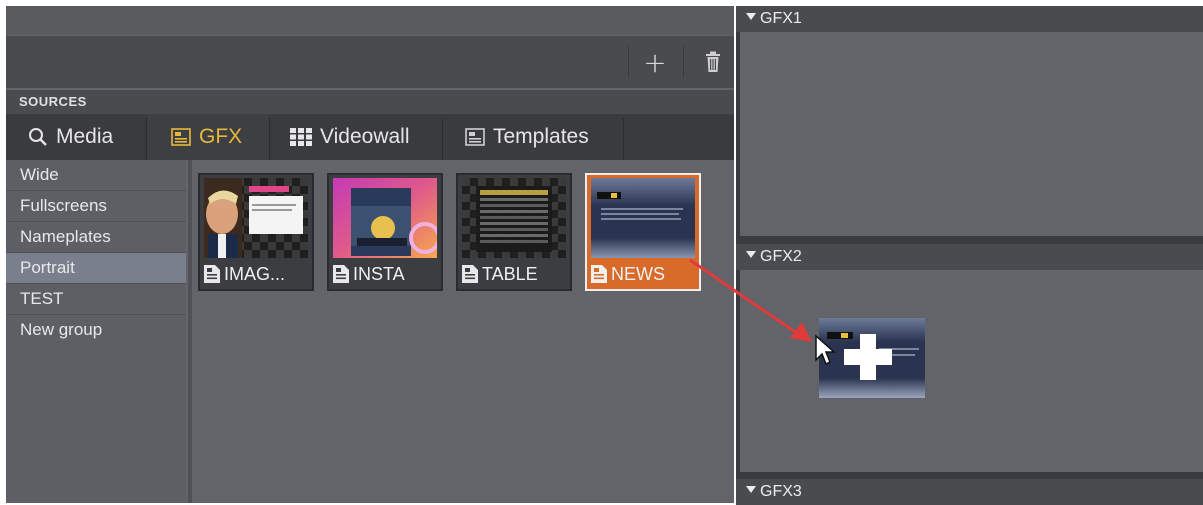  Describe the element at coordinates (301, 137) in the screenshot. I see `videowall-grid-icon` at that location.